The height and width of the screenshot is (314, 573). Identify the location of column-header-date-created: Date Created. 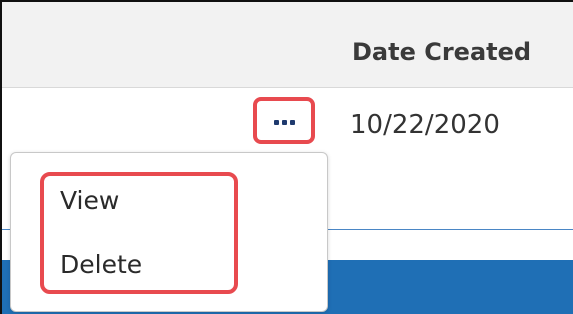
(441, 52).